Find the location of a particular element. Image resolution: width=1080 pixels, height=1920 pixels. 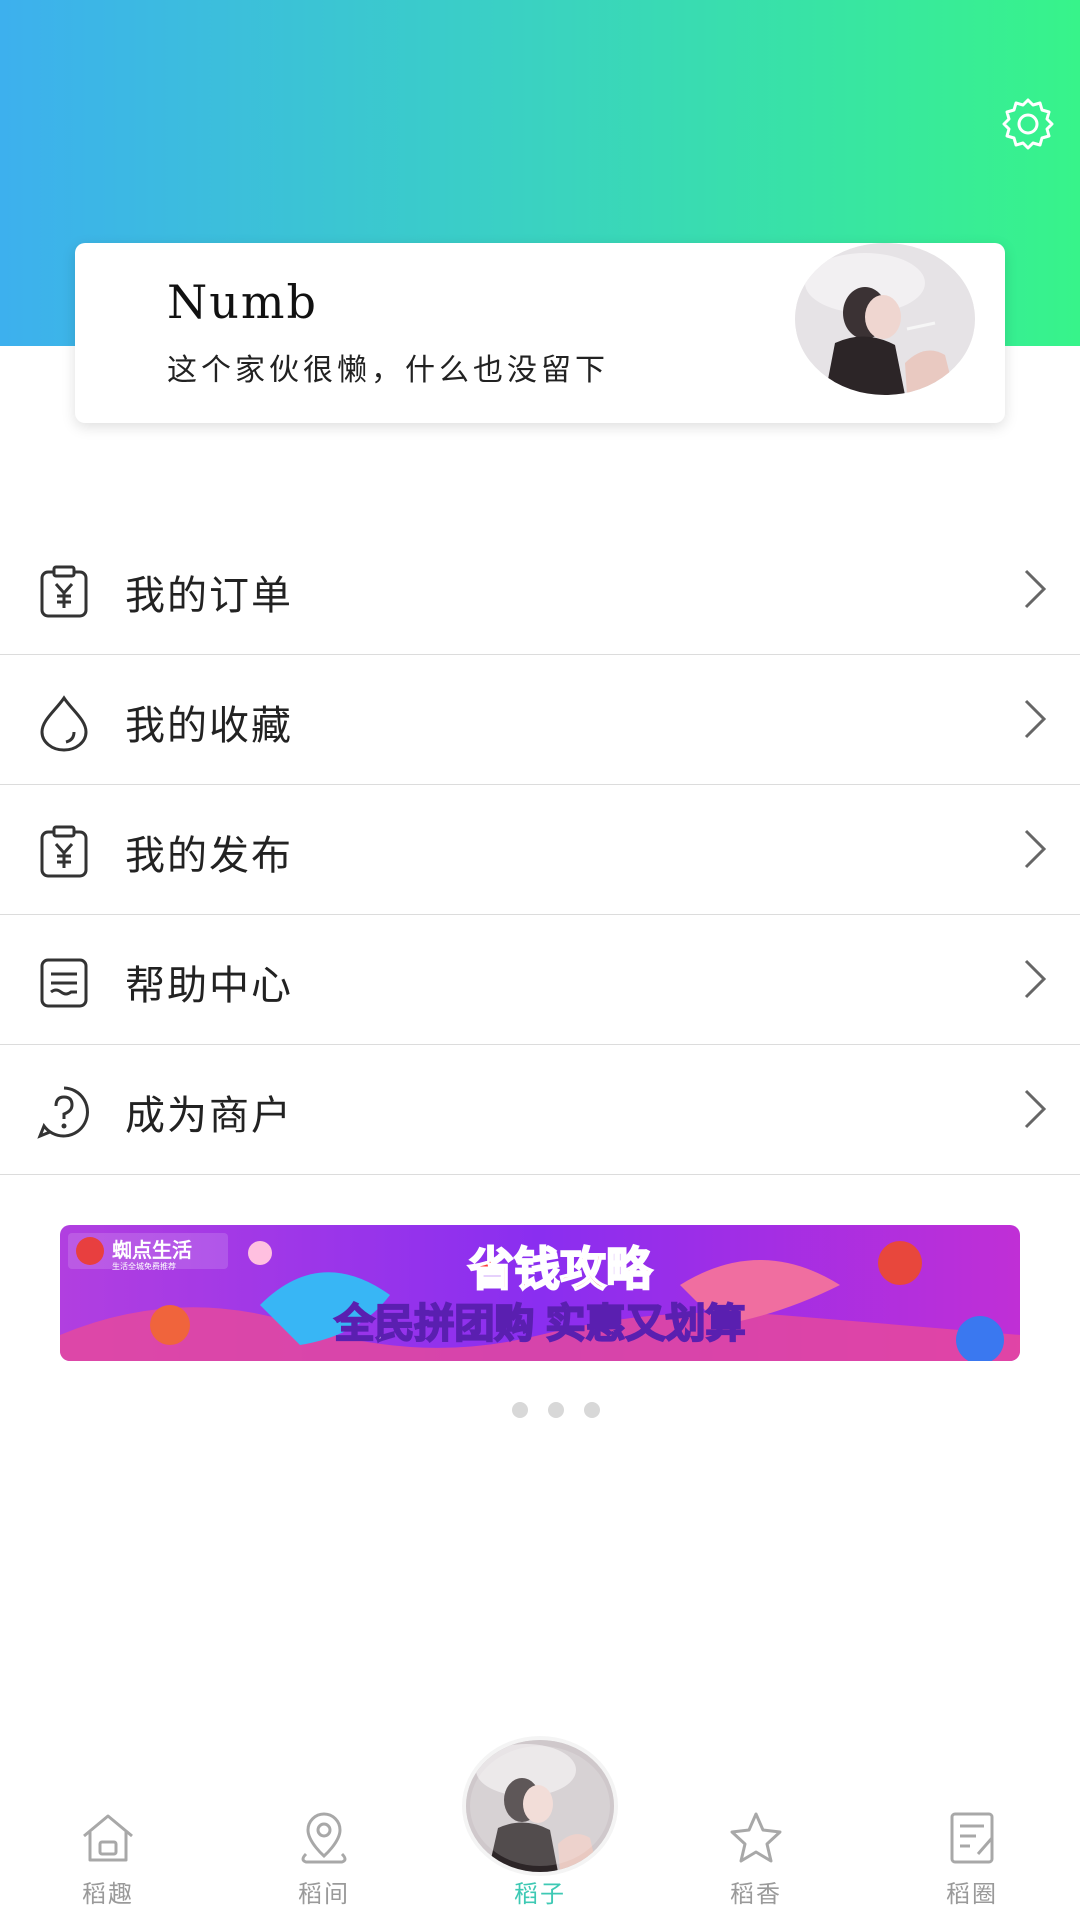

profile-card: Numb 这个家伙很懒，什么也没留下 is located at coordinates (540, 333).